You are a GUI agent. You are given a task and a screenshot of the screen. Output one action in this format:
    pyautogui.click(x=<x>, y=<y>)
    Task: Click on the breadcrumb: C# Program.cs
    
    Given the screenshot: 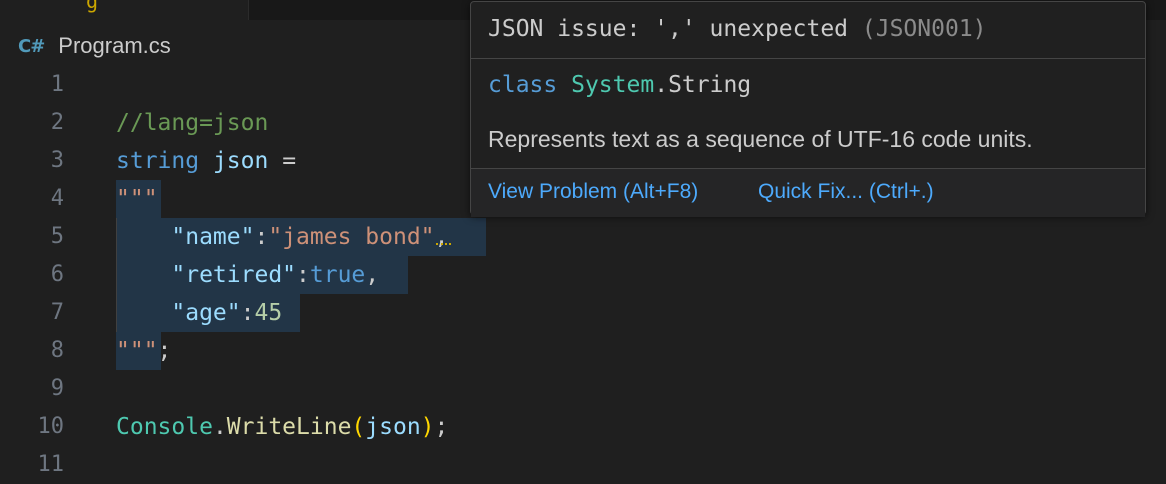 What is the action you would take?
    pyautogui.click(x=94, y=46)
    